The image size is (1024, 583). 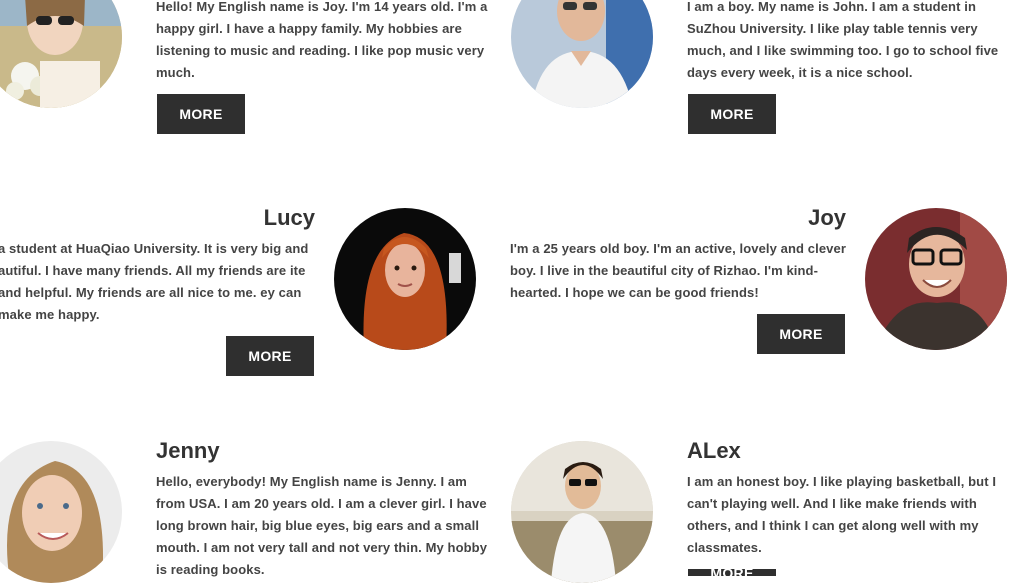 What do you see at coordinates (289, 217) in the screenshot?
I see `profile-name: Lucy` at bounding box center [289, 217].